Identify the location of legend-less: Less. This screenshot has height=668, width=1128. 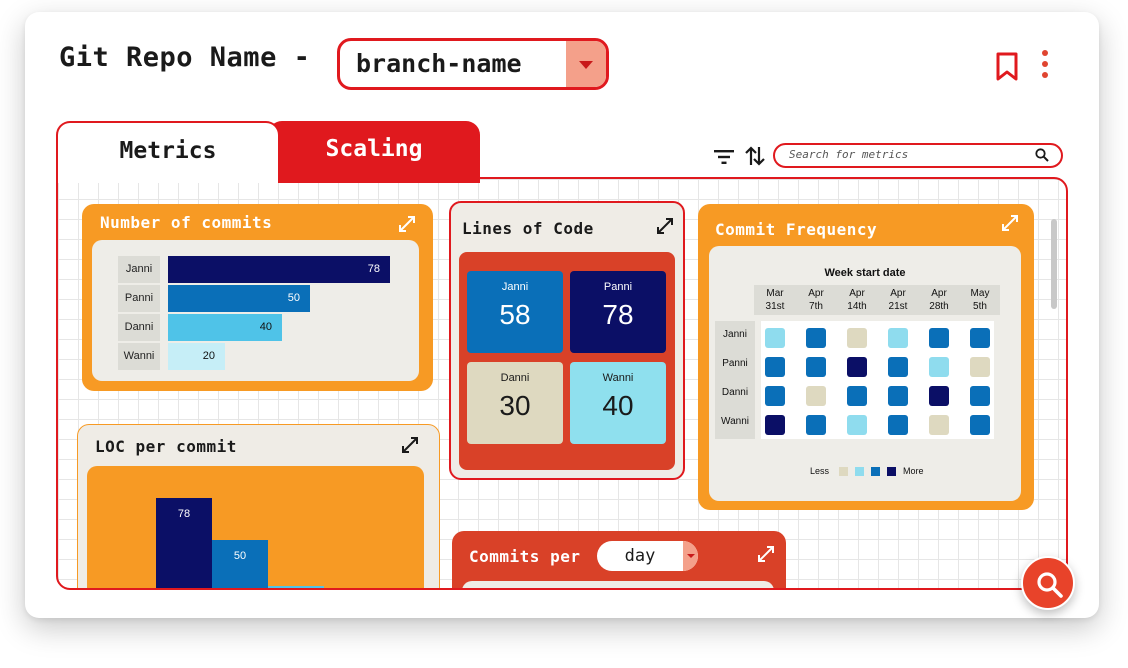
(820, 471).